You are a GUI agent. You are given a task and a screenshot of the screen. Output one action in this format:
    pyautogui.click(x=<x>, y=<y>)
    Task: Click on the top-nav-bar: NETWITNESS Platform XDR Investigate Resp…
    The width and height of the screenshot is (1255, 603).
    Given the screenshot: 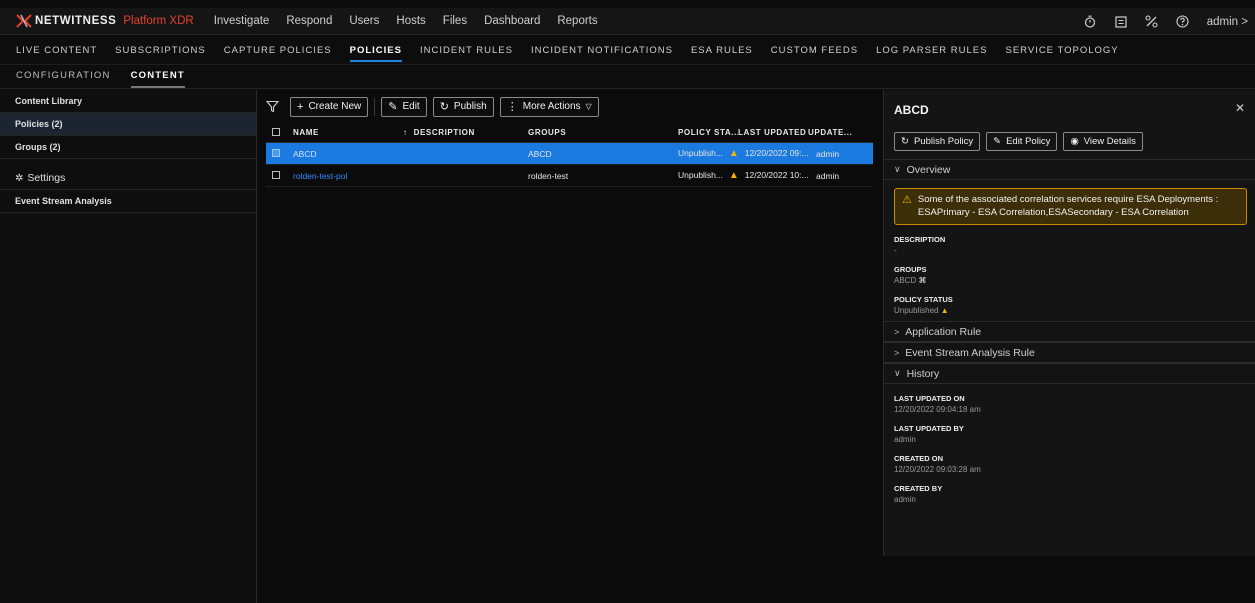 What is the action you would take?
    pyautogui.click(x=627, y=21)
    